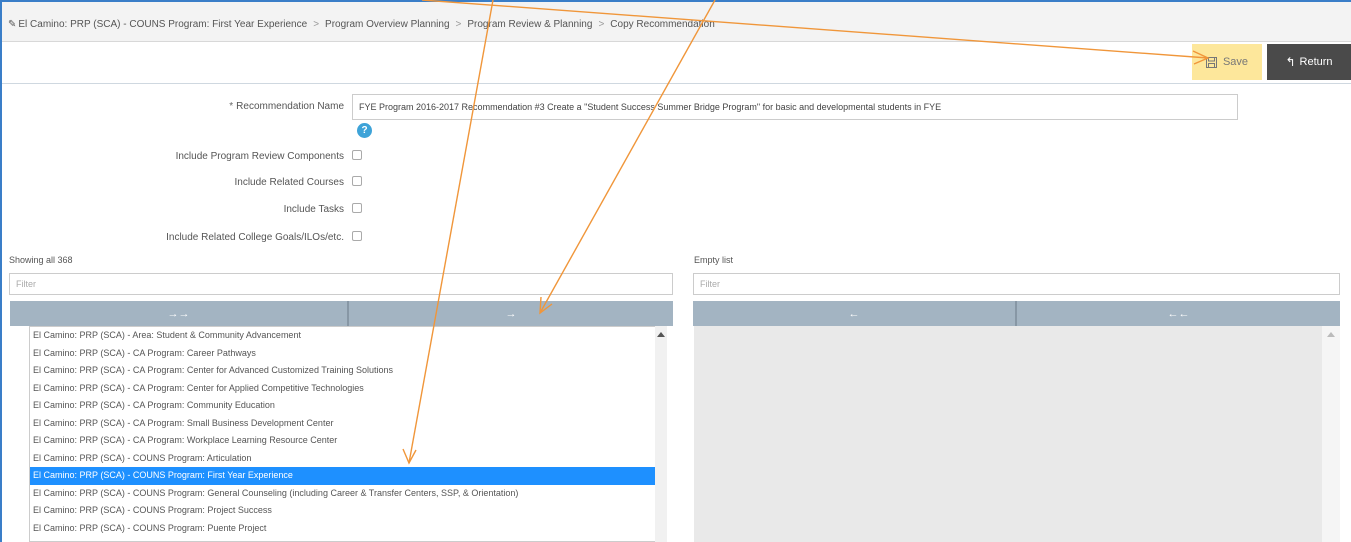 This screenshot has width=1351, height=542. What do you see at coordinates (357, 208) in the screenshot?
I see `checkbox-tasks` at bounding box center [357, 208].